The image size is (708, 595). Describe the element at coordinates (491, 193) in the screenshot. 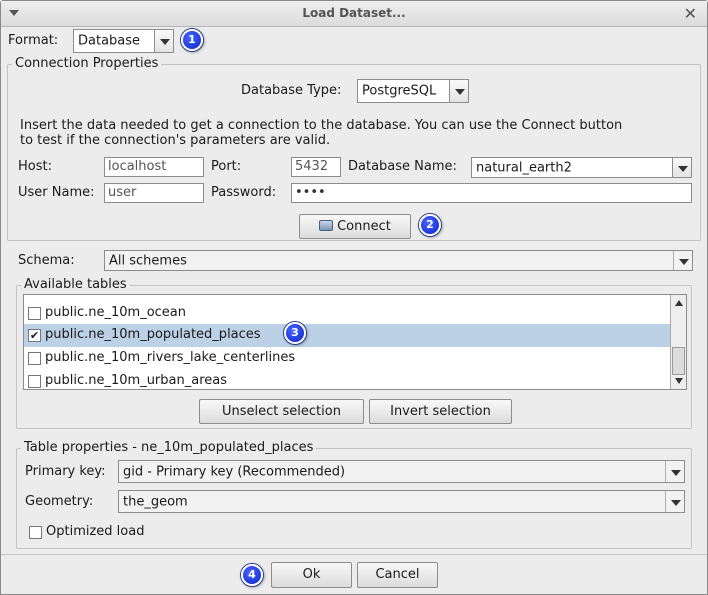

I see `password-input: ••••` at that location.